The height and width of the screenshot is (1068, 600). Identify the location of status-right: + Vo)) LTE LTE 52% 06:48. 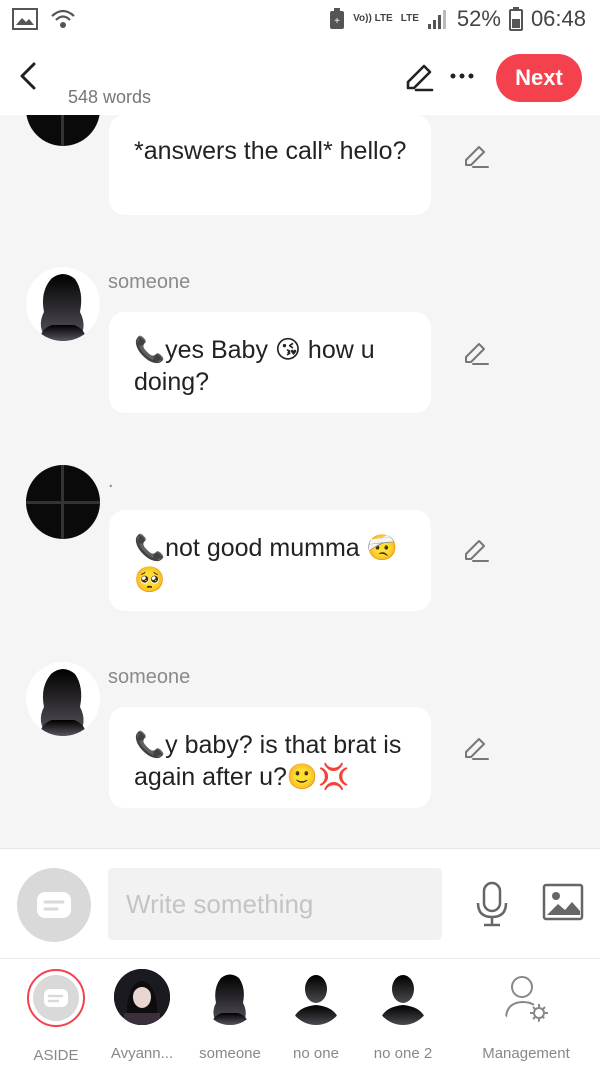
(457, 19).